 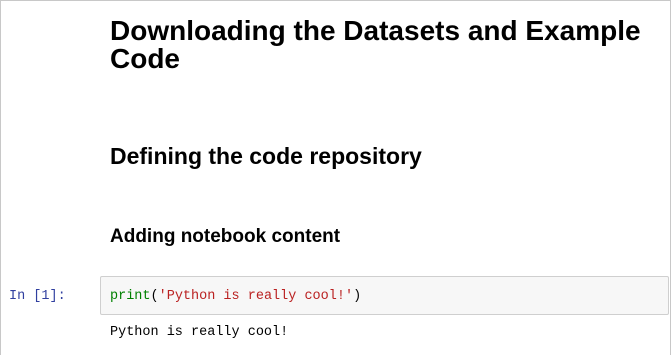 What do you see at coordinates (384, 295) in the screenshot?
I see `code-cell-input: print('Python is really cool!')` at bounding box center [384, 295].